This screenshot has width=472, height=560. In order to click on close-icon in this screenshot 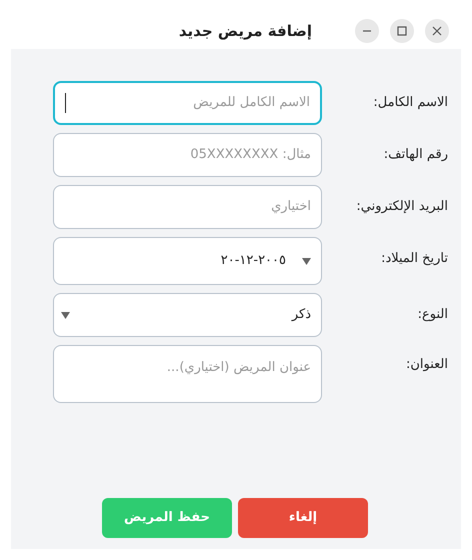, I will do `click(437, 31)`.